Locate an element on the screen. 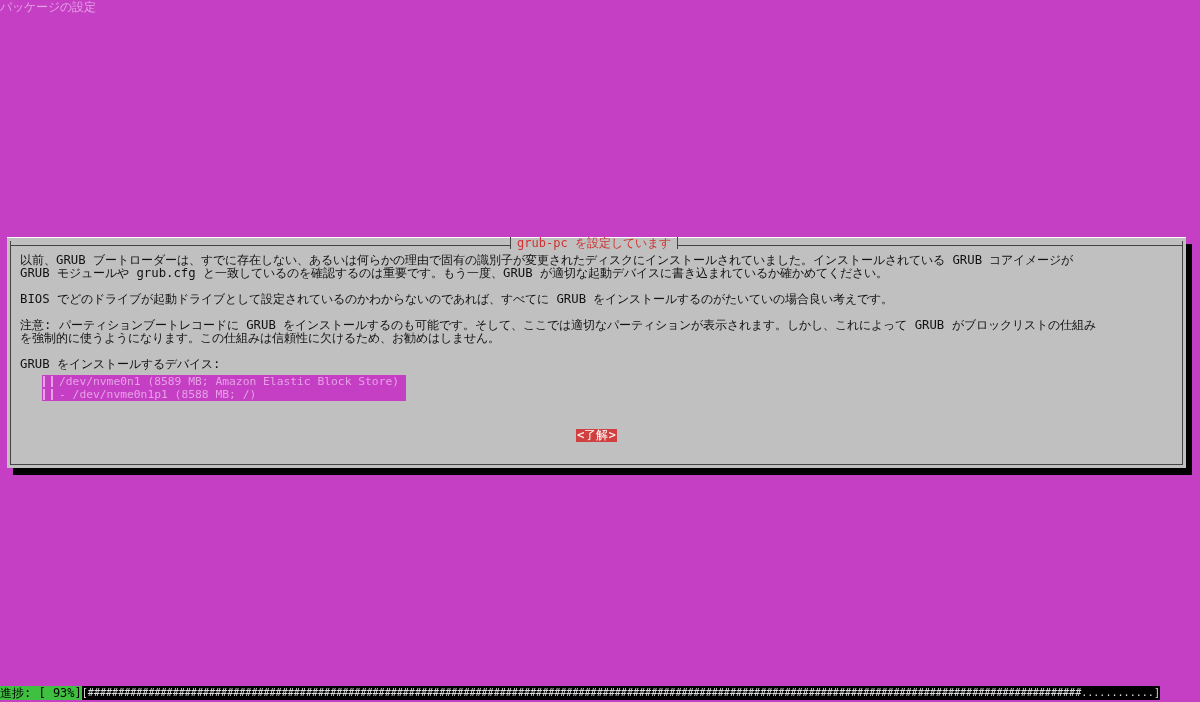 The width and height of the screenshot is (1200, 702). back-title: パッケージの設定 is located at coordinates (48, 7).